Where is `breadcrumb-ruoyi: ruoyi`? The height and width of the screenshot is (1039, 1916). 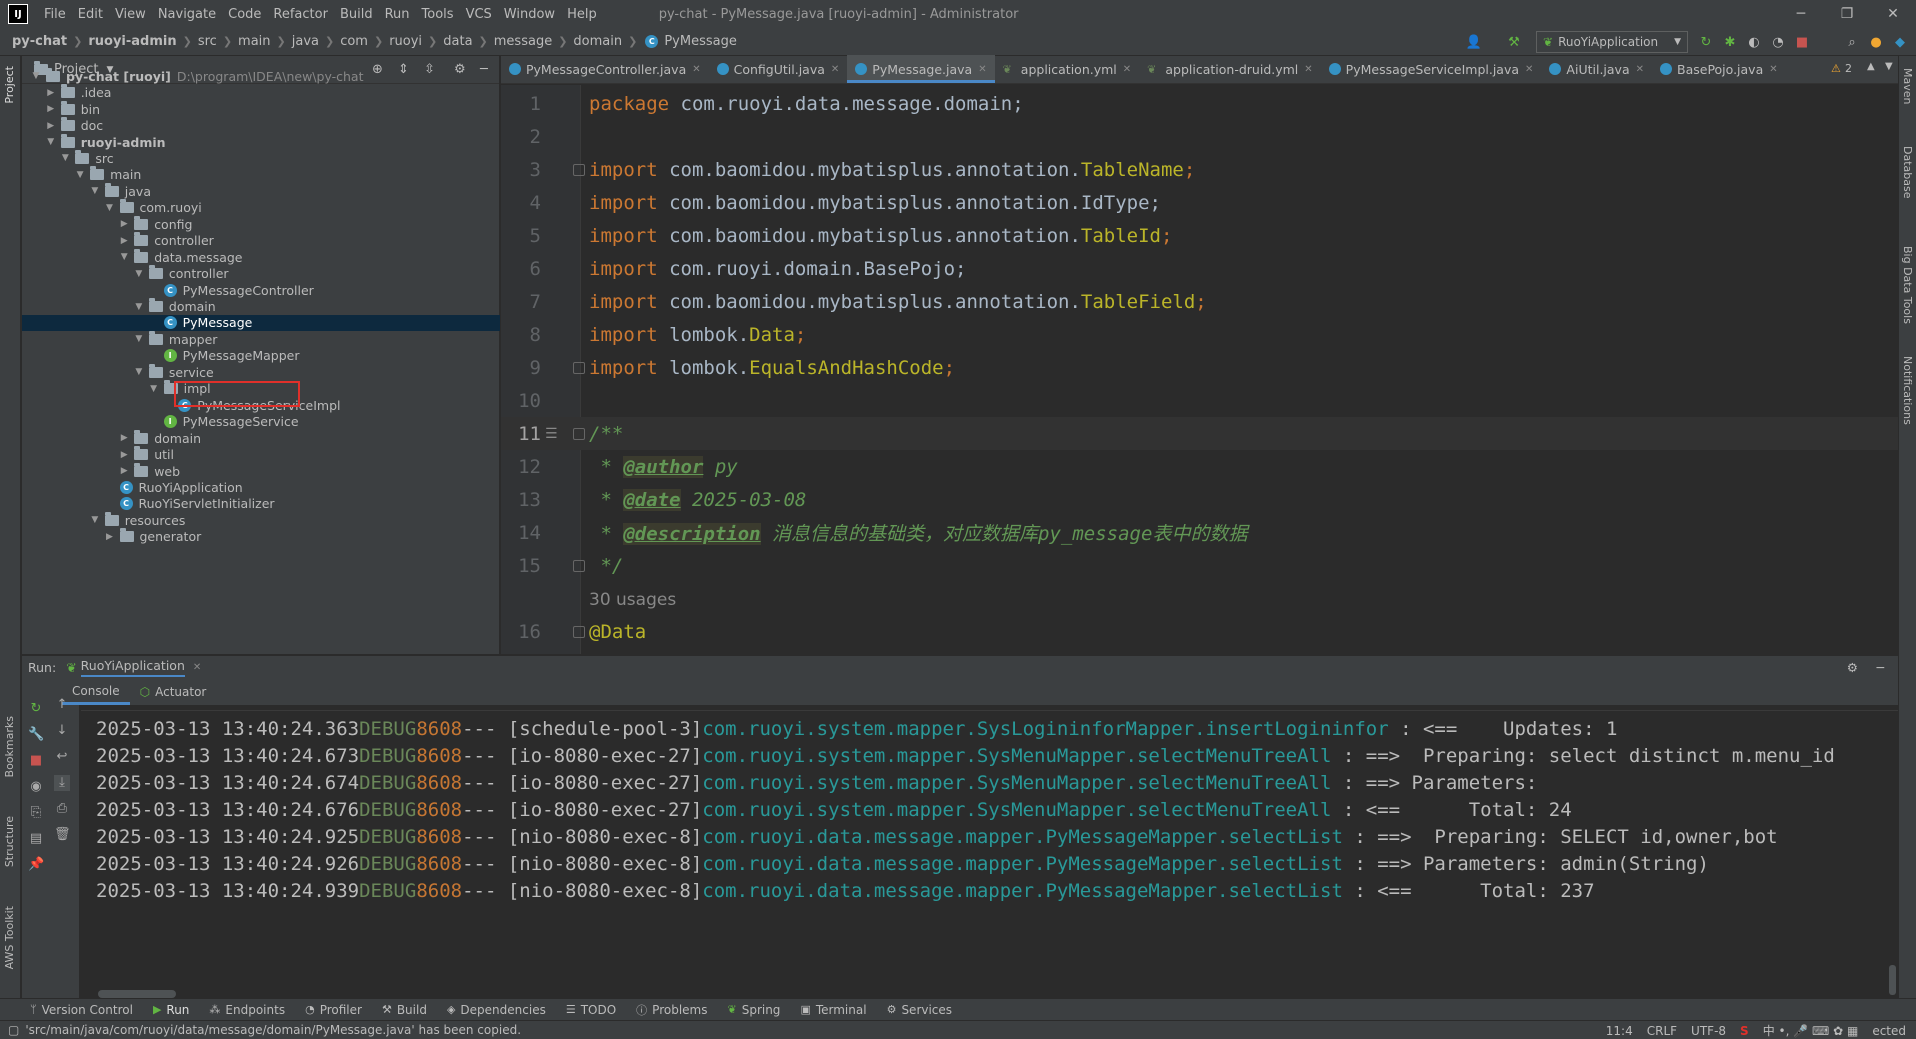
breadcrumb-ruoyi: ruoyi is located at coordinates (405, 41).